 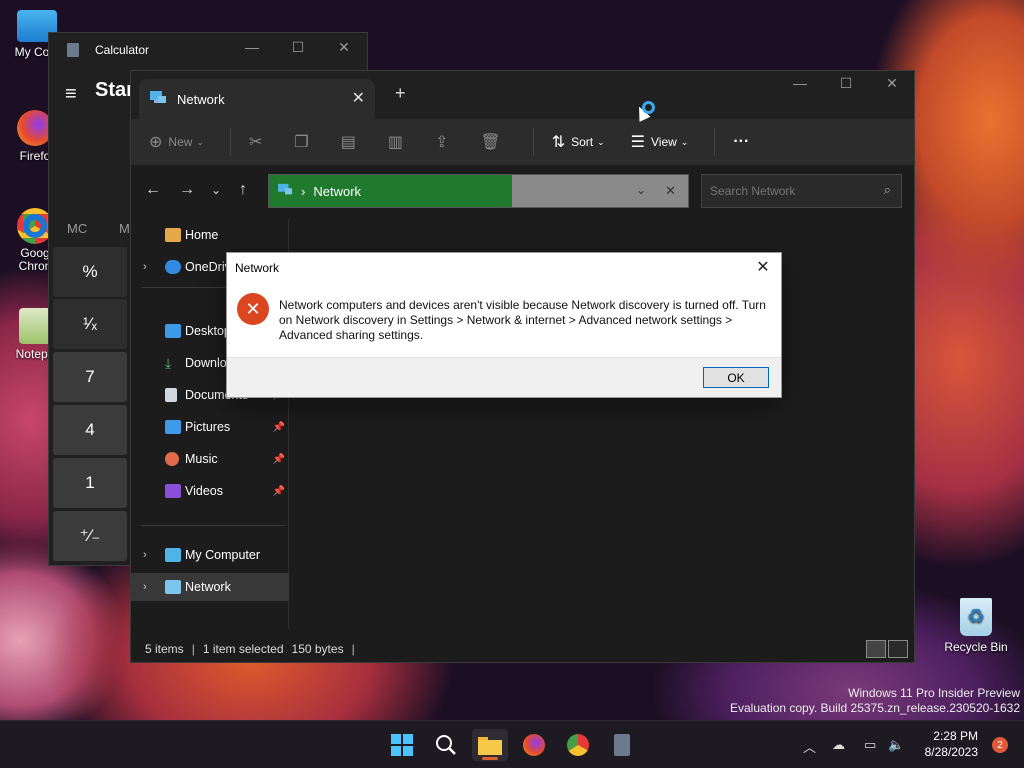 What do you see at coordinates (90, 483) in the screenshot?
I see `one-key: 1` at bounding box center [90, 483].